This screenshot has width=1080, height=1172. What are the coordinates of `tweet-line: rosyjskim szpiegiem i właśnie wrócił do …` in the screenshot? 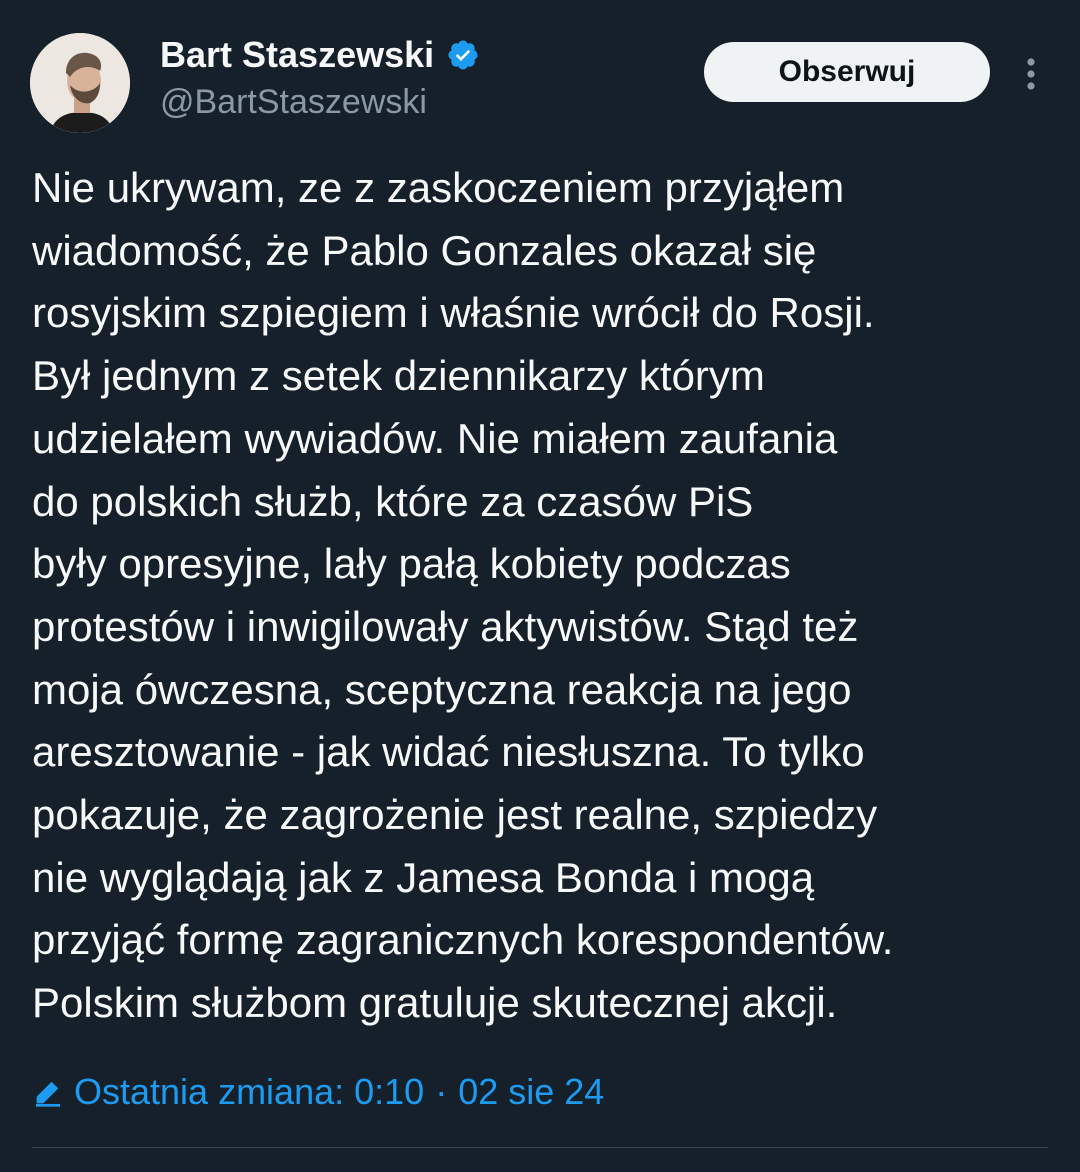 It's located at (453, 313).